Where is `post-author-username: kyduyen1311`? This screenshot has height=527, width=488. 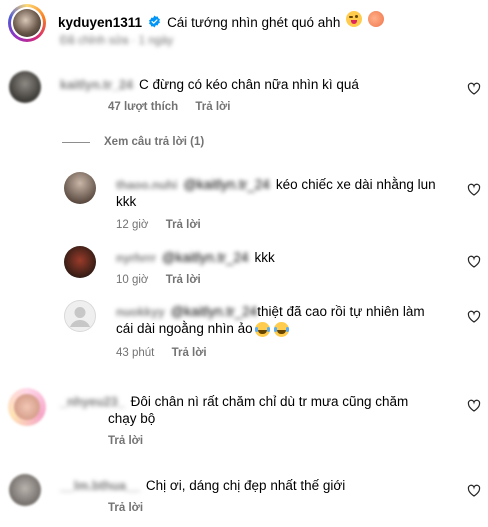 post-author-username: kyduyen1311 is located at coordinates (100, 22).